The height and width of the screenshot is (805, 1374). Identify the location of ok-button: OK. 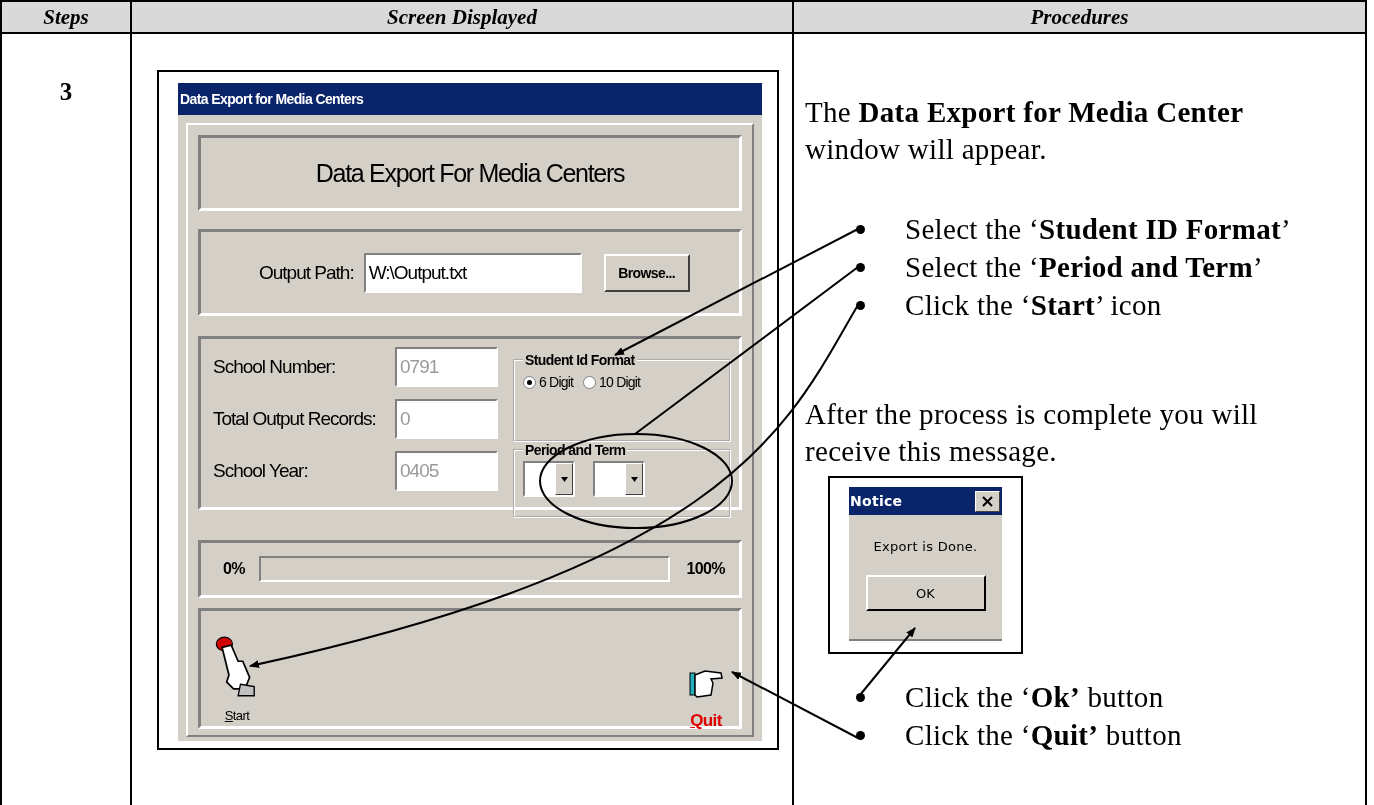
(925, 593).